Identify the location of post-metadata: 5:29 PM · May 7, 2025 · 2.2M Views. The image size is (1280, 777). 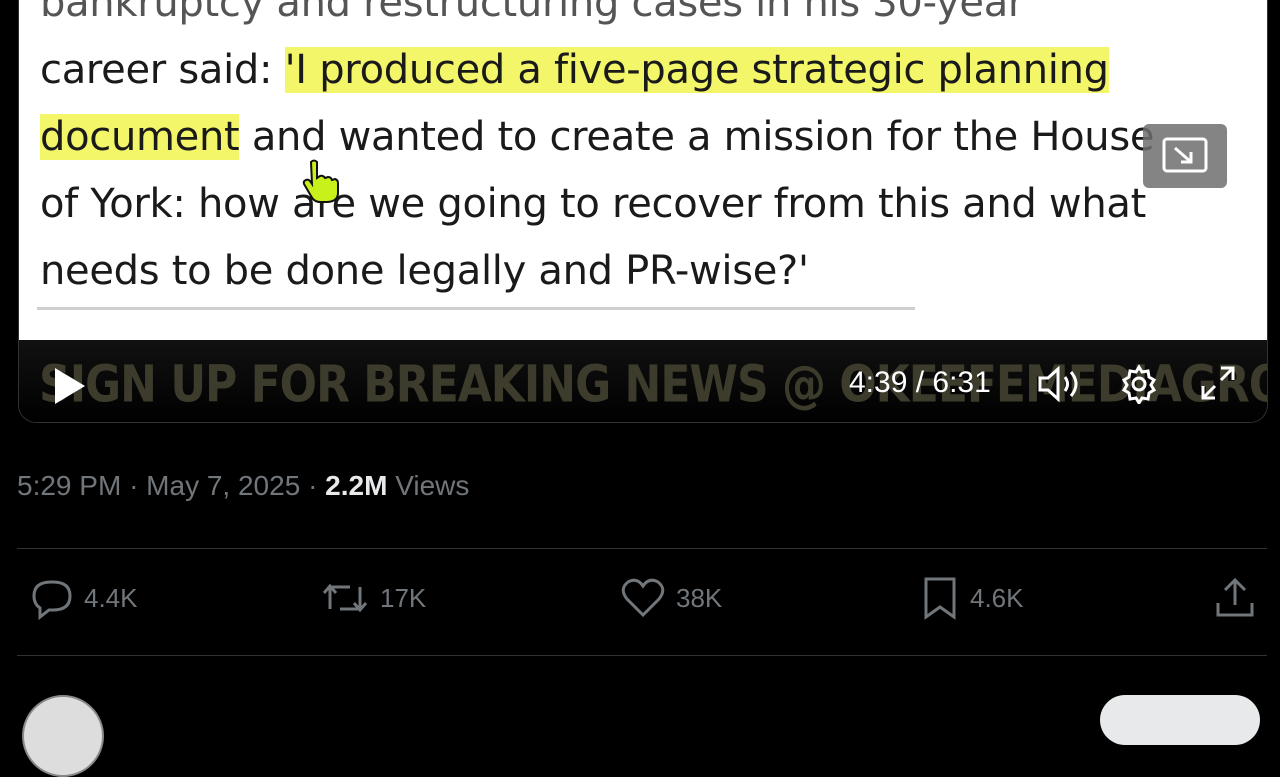
(243, 486).